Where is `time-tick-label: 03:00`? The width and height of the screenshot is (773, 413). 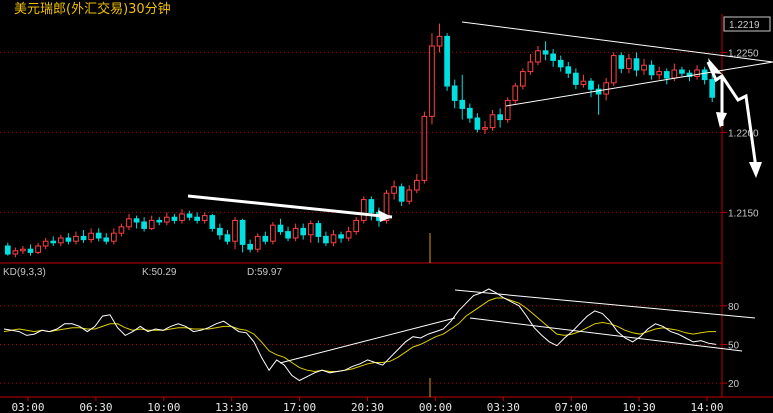 time-tick-label: 03:00 is located at coordinates (27, 407).